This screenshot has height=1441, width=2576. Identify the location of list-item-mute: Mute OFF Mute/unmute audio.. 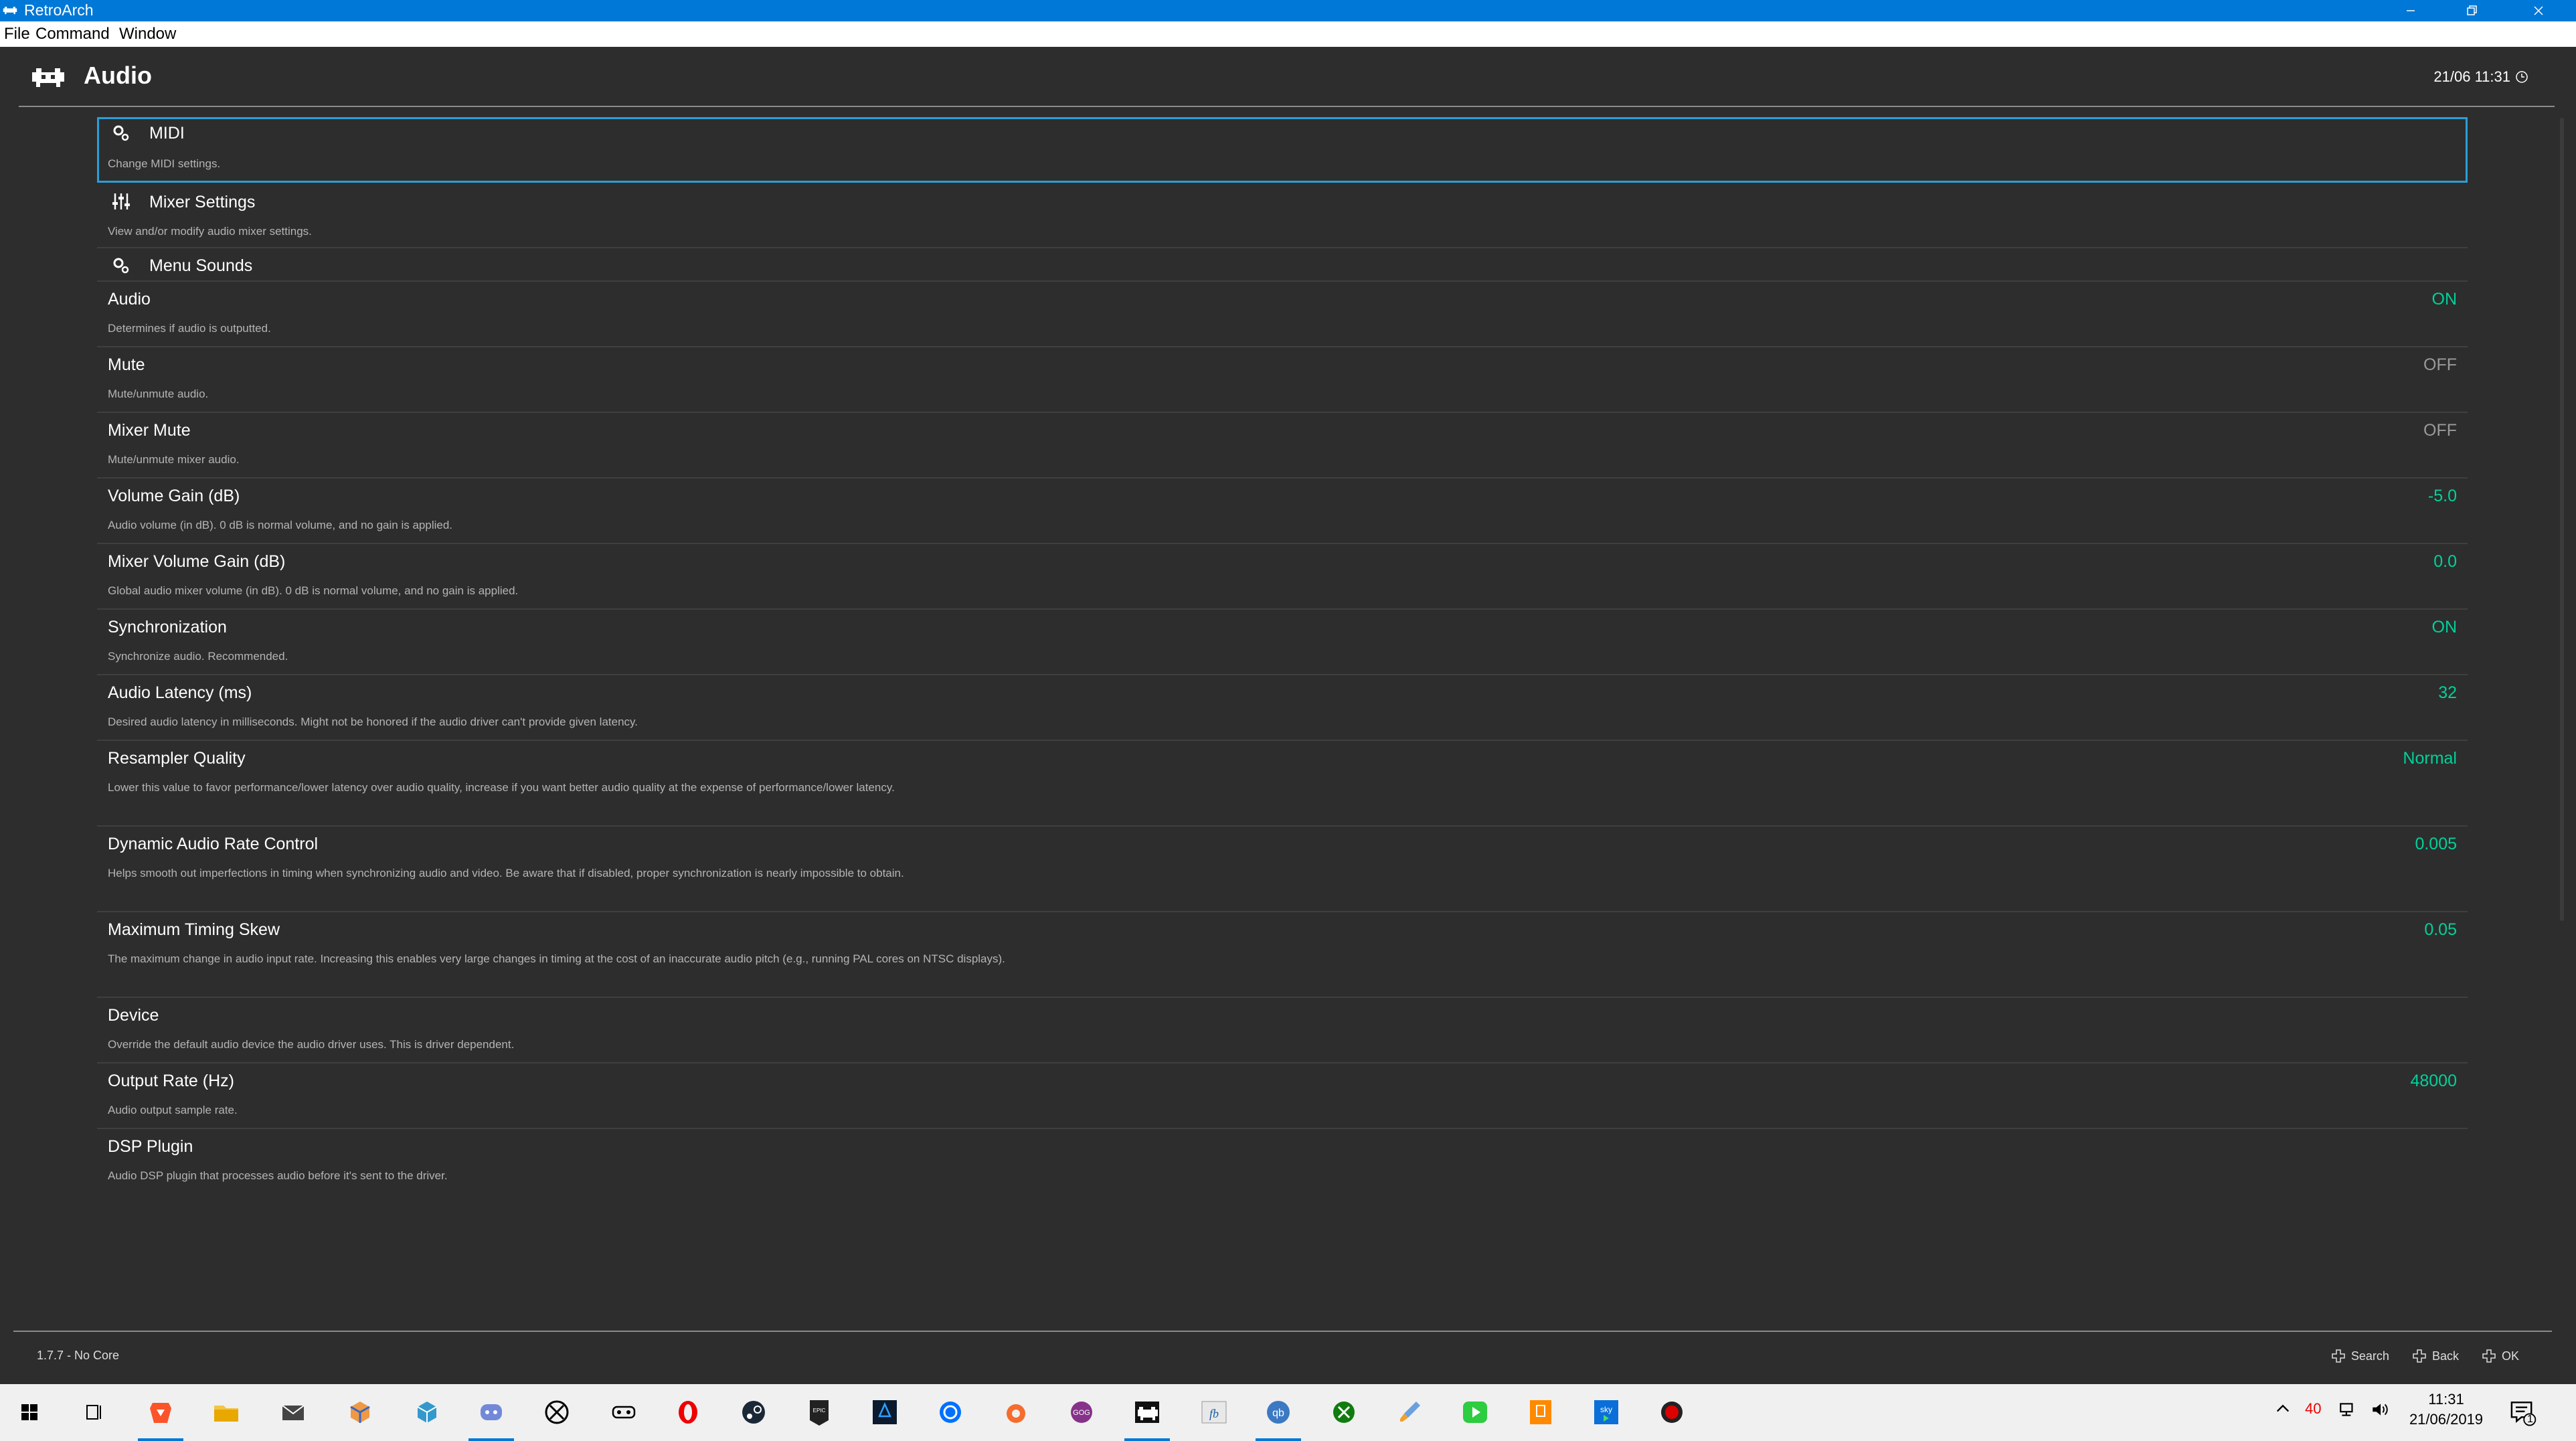
(1282, 380).